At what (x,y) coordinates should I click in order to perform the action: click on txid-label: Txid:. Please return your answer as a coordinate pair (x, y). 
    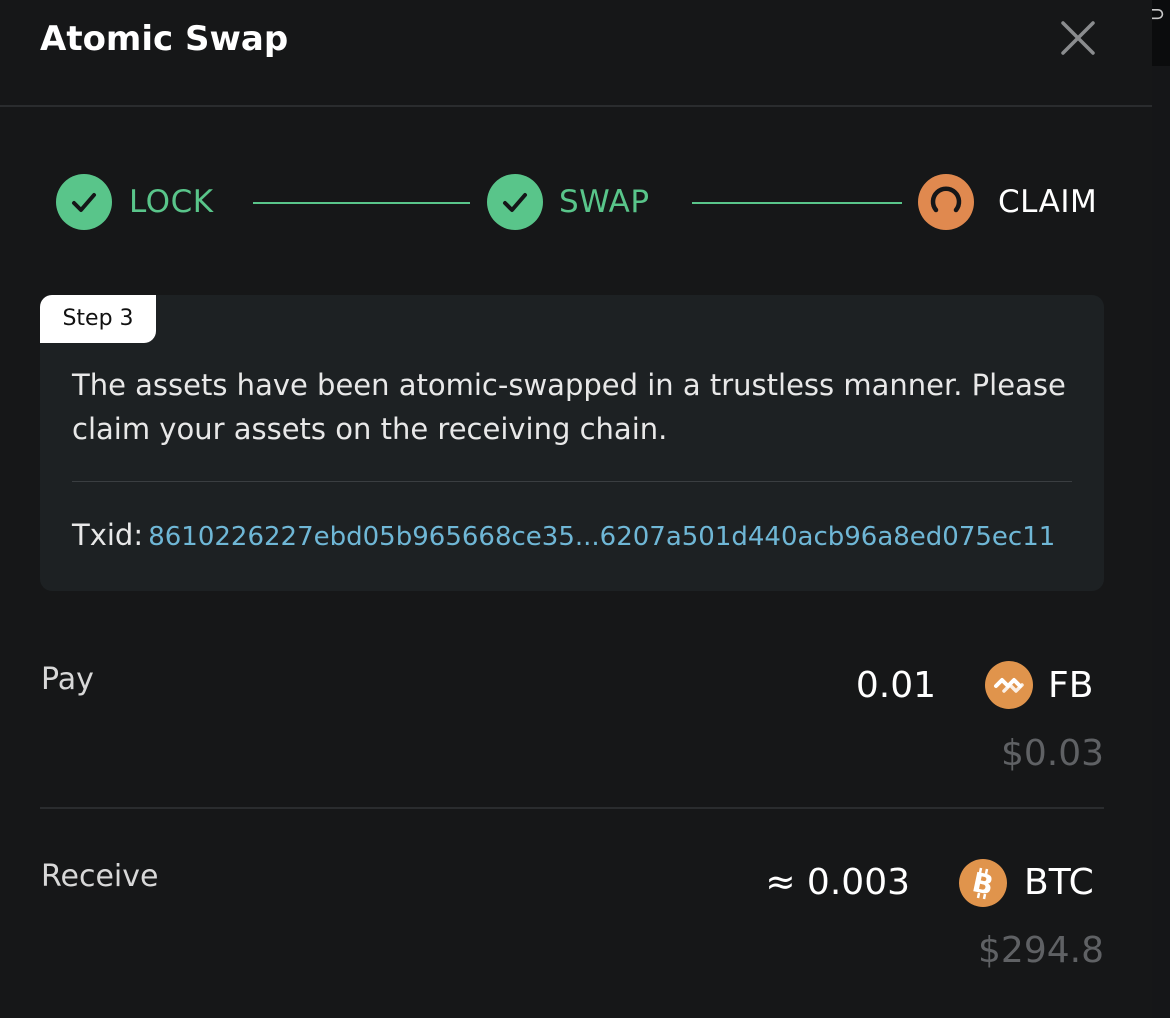
    Looking at the image, I should click on (108, 535).